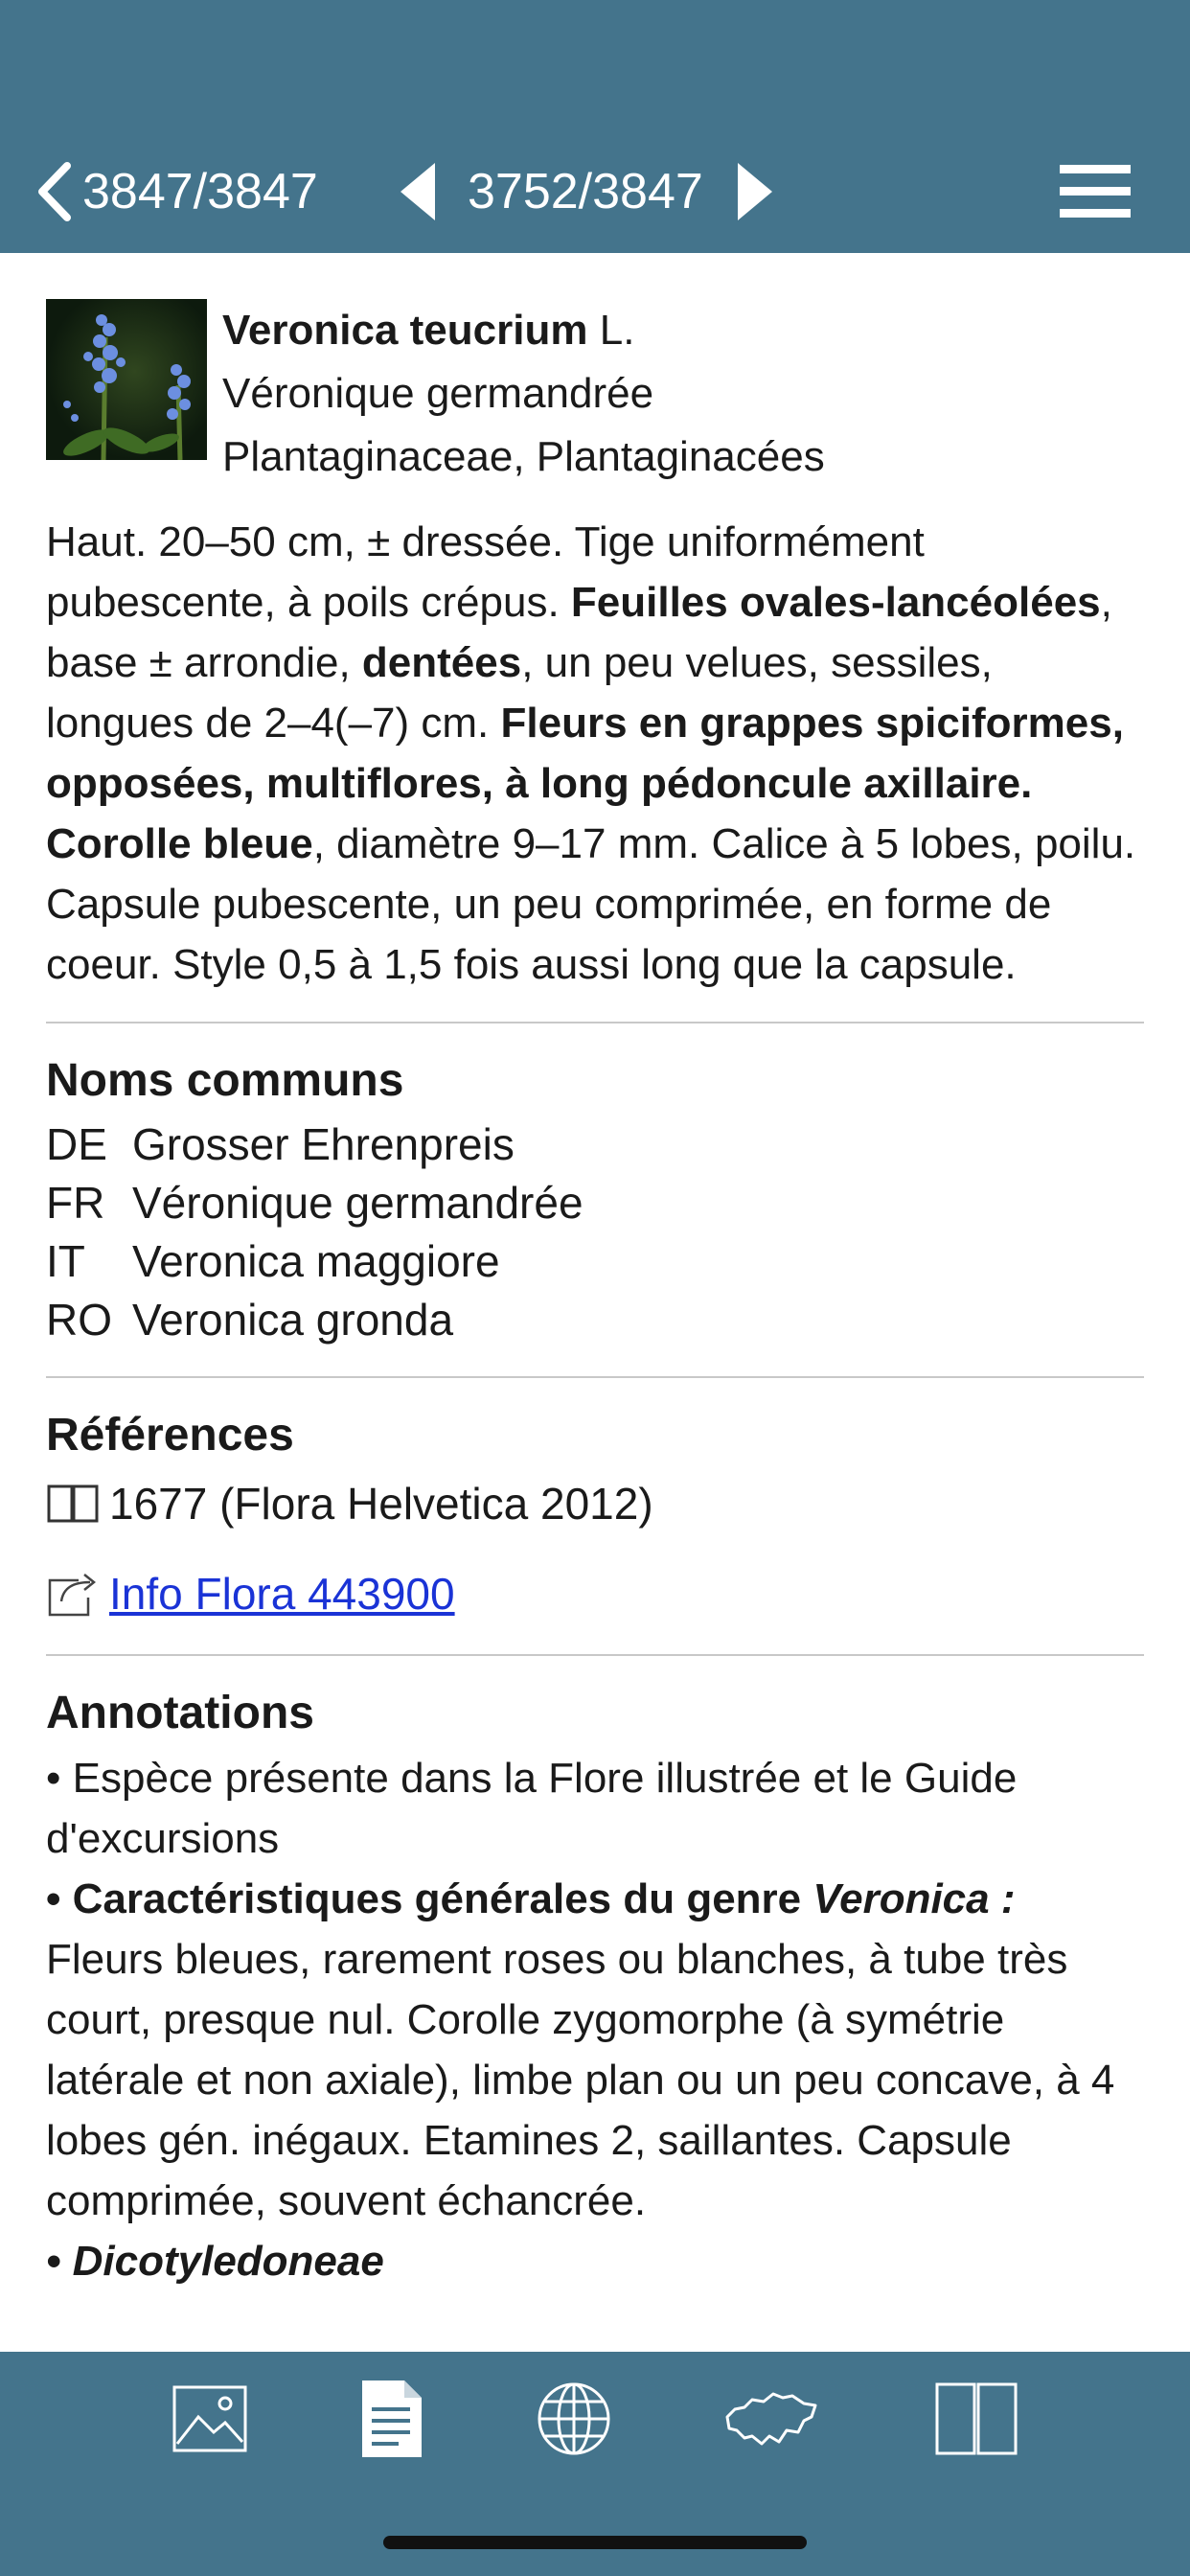 The image size is (1190, 2576). I want to click on references-title: Références, so click(170, 1435).